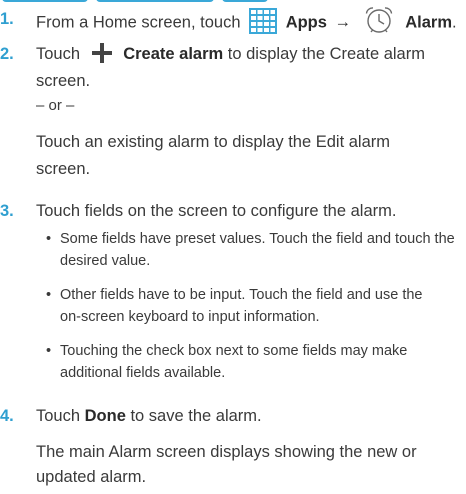  Describe the element at coordinates (7, 416) in the screenshot. I see `step-number: 4.` at that location.